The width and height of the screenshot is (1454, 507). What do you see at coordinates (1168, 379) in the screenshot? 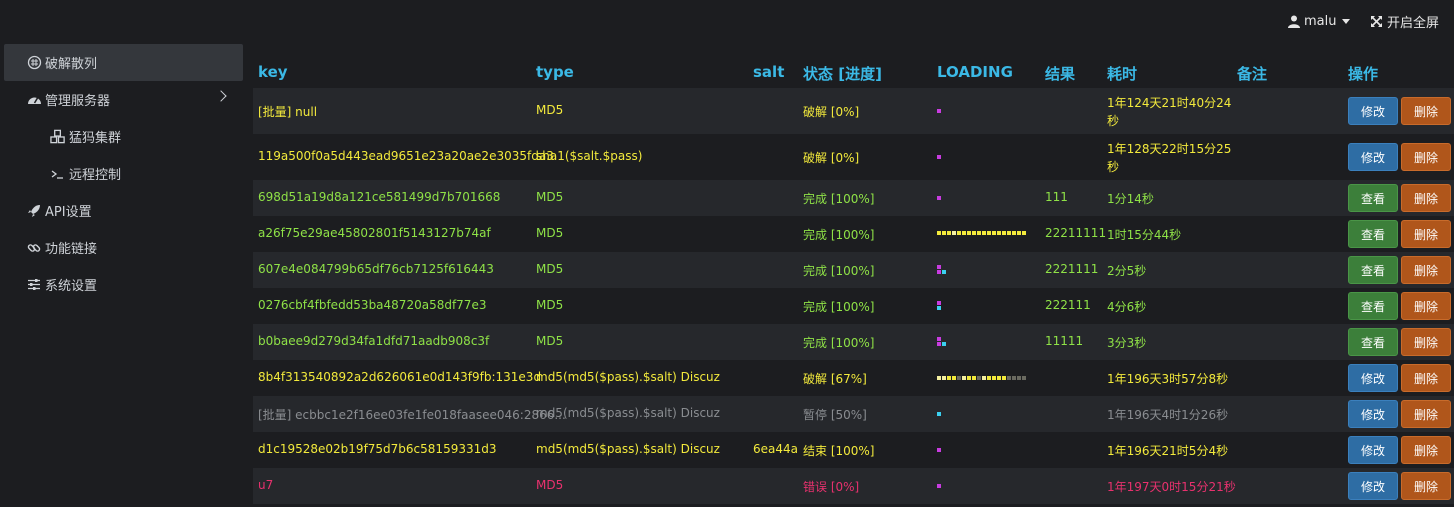
I see `time-cell: 1年196天3时57分8秒` at bounding box center [1168, 379].